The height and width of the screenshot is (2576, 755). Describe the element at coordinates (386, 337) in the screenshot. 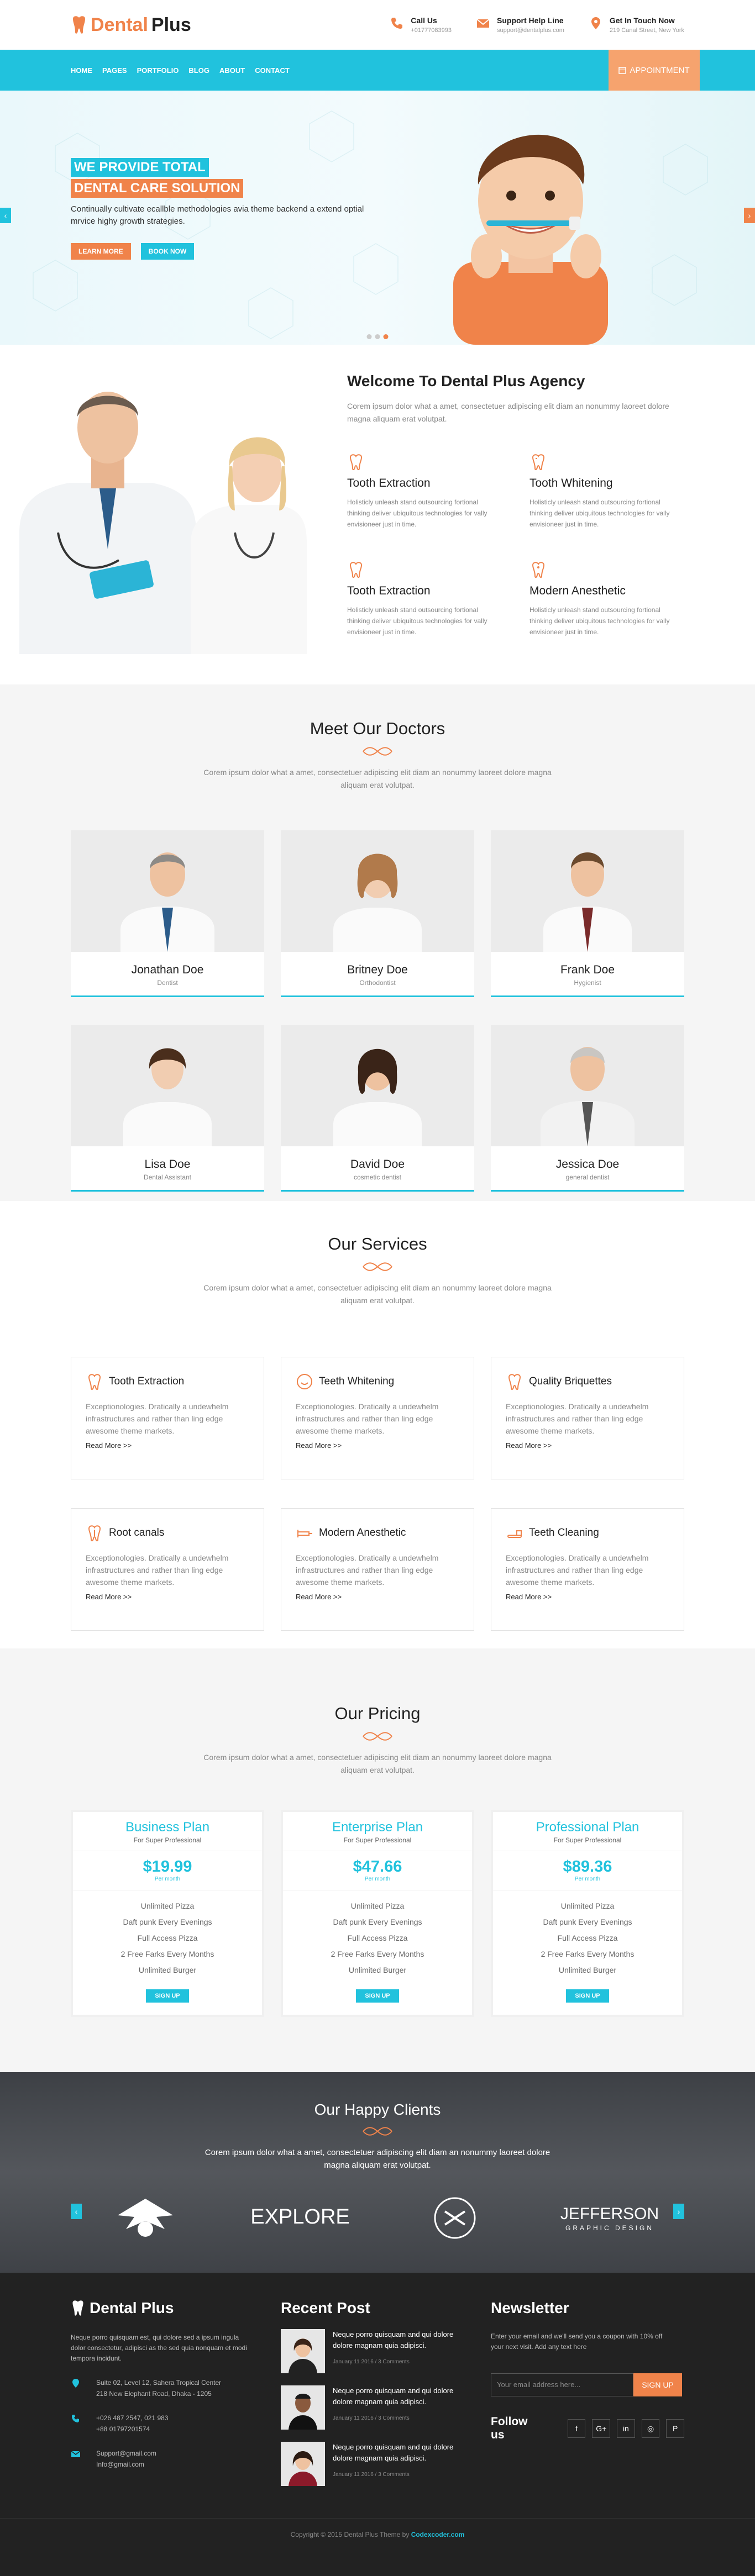

I see `slider-dot-active` at that location.